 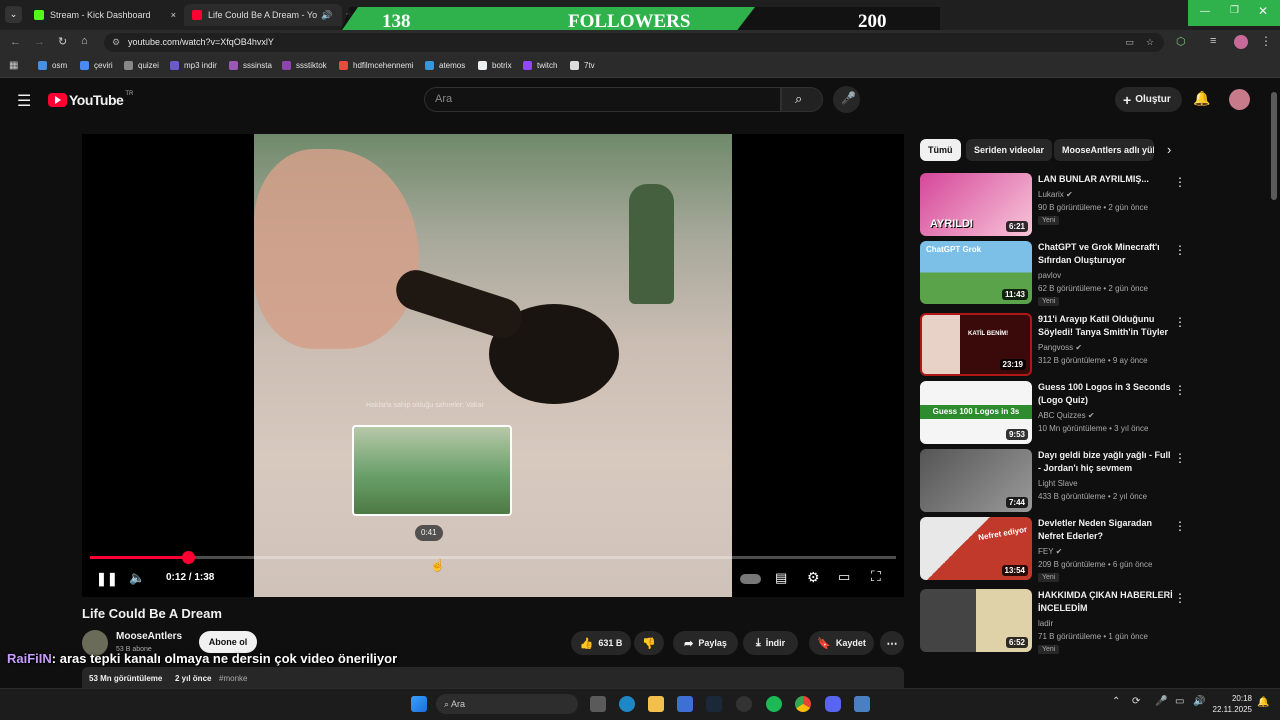 What do you see at coordinates (976, 344) in the screenshot?
I see `video-thumbnail: KATİL BENİM! 23:19` at bounding box center [976, 344].